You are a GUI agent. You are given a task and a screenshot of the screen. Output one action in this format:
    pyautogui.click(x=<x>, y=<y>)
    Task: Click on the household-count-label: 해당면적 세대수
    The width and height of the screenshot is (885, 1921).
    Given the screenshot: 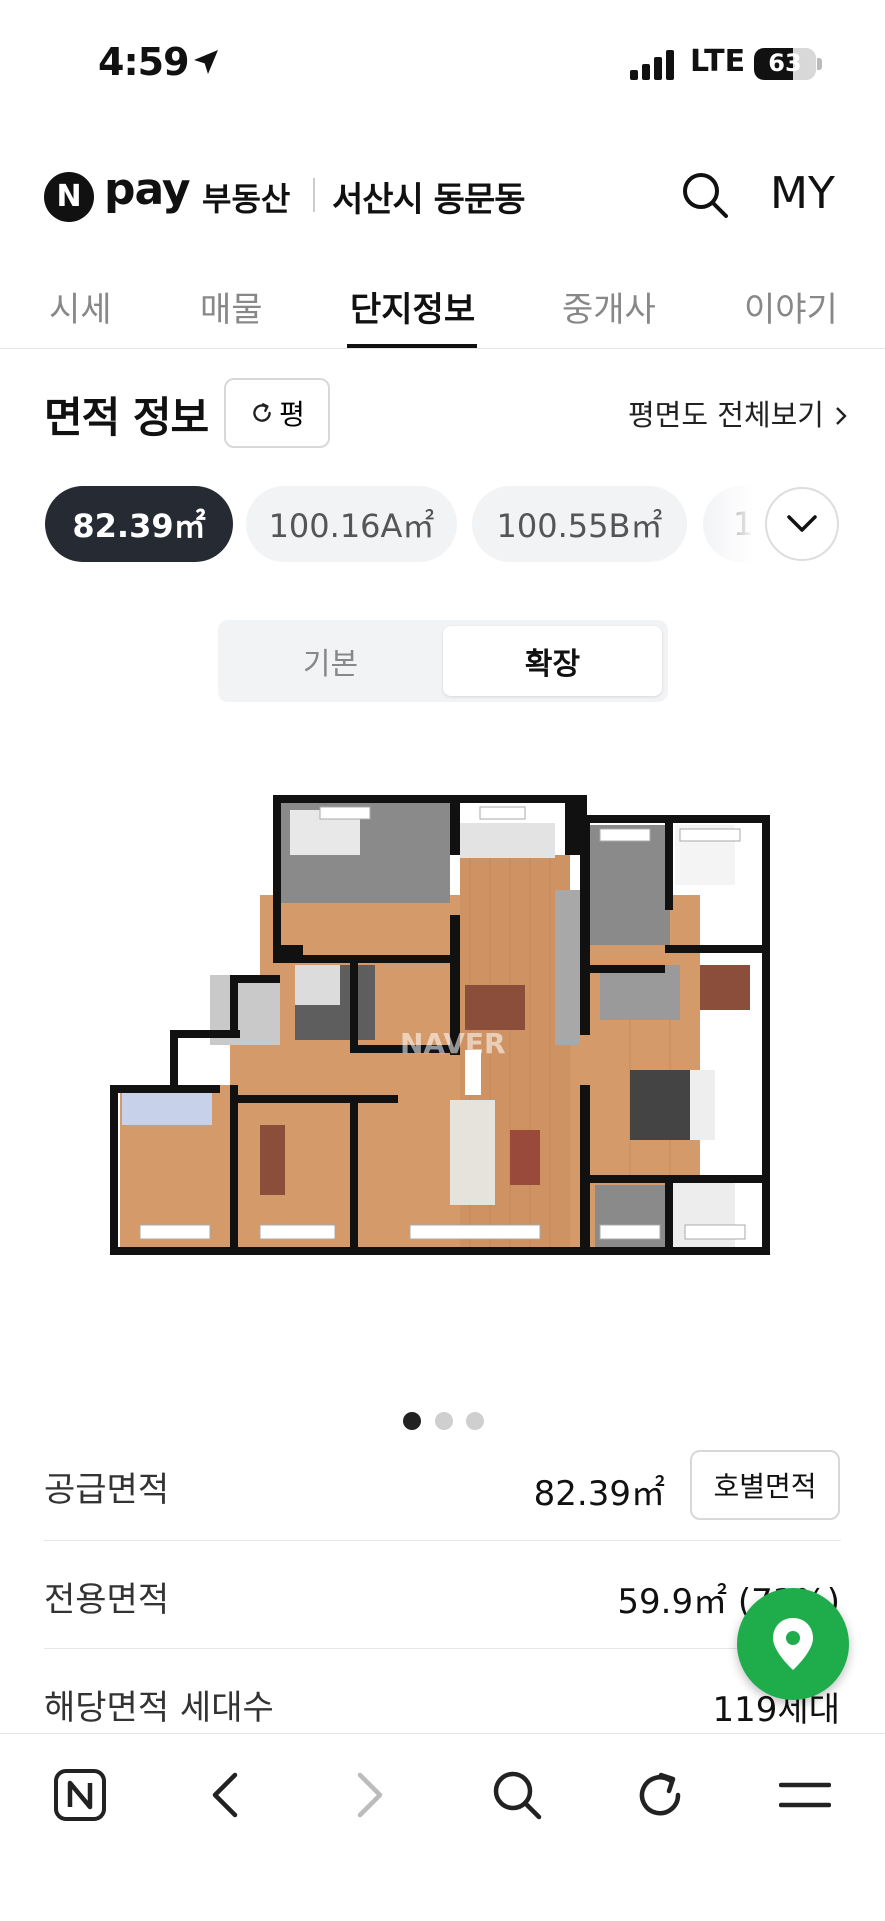 What is the action you would take?
    pyautogui.click(x=159, y=1708)
    